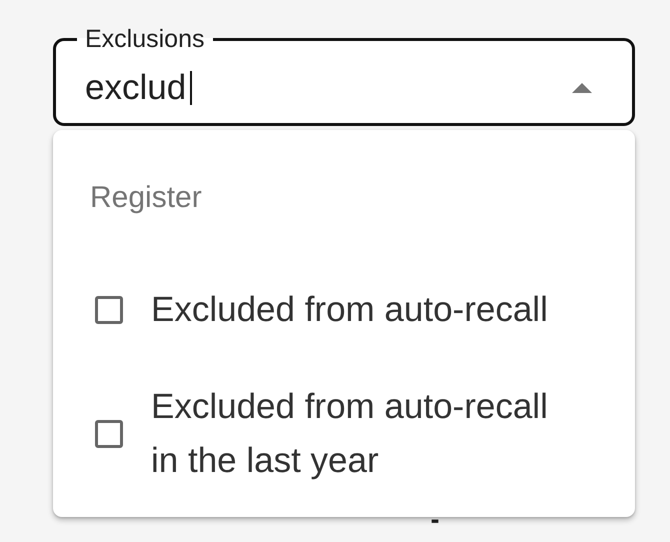  Describe the element at coordinates (191, 87) in the screenshot. I see `text-cursor` at that location.